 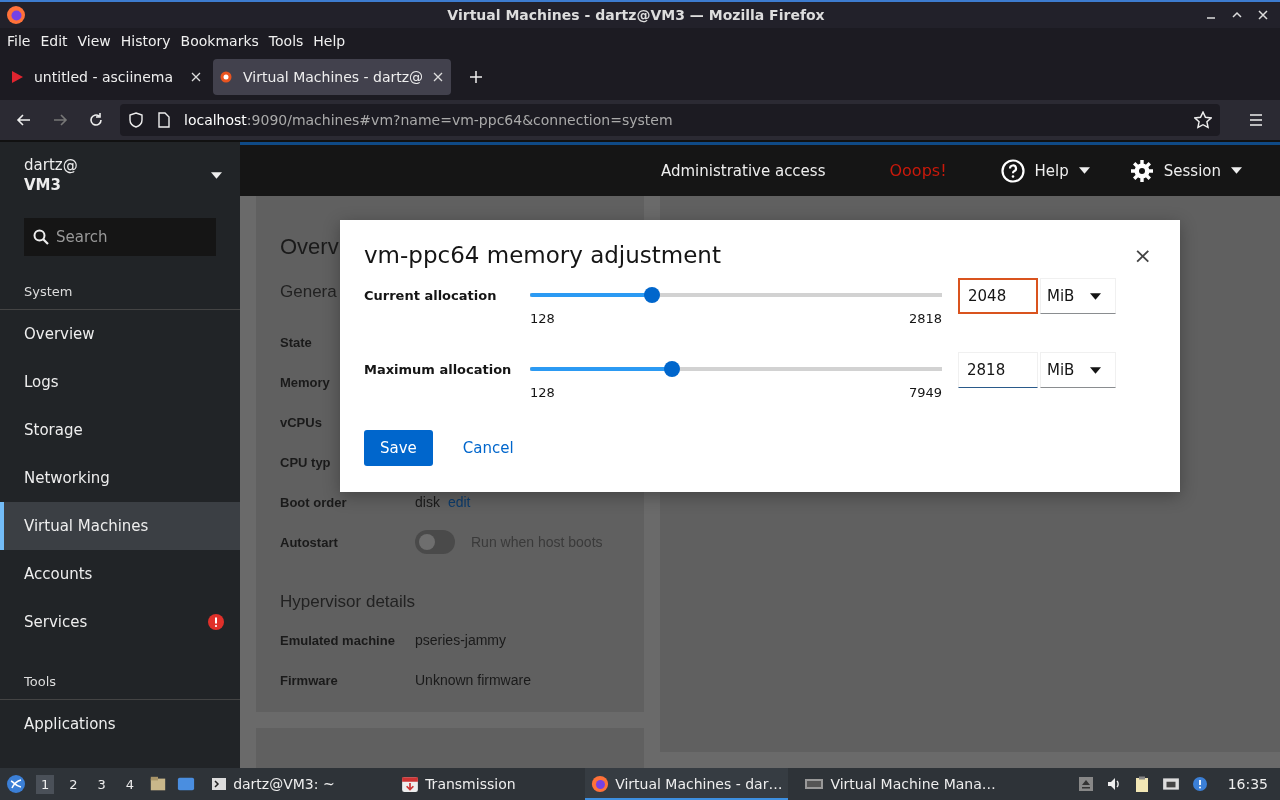 I want to click on field-label: State, so click(x=296, y=342).